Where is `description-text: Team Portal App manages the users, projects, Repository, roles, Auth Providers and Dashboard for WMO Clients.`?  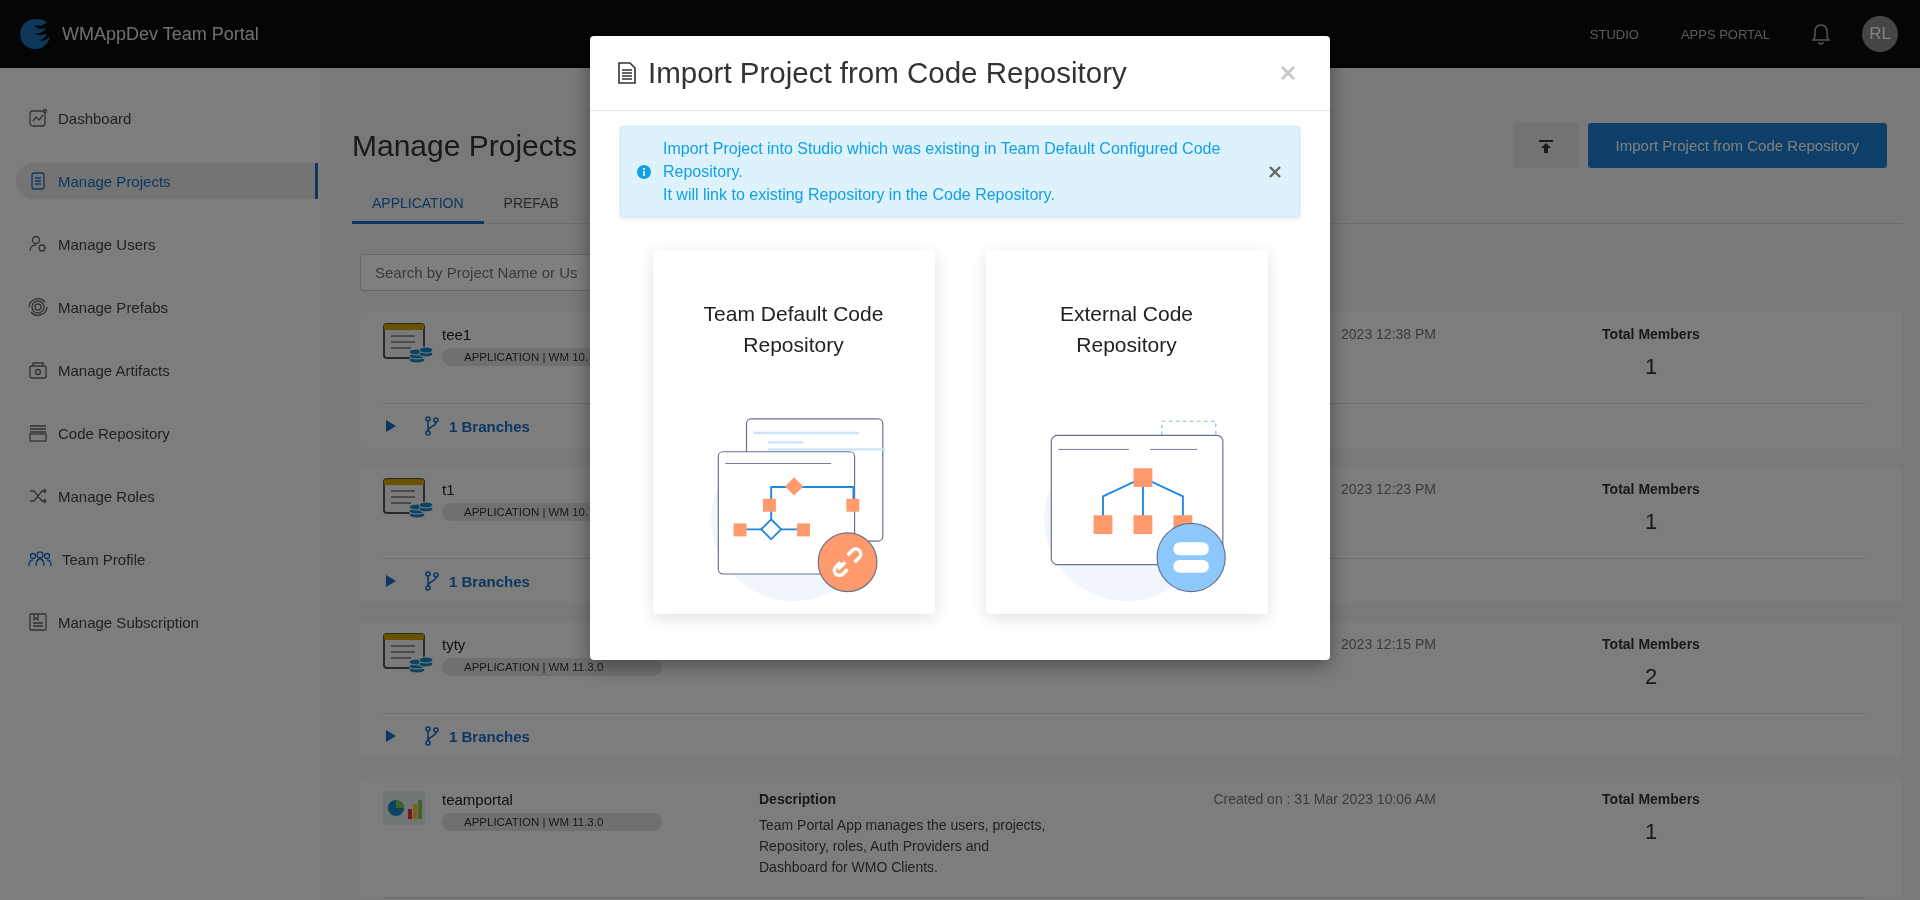
description-text: Team Portal App manages the users, projects, Repository, roles, Auth Providers and Dashboard for WMO Clients. is located at coordinates (903, 846).